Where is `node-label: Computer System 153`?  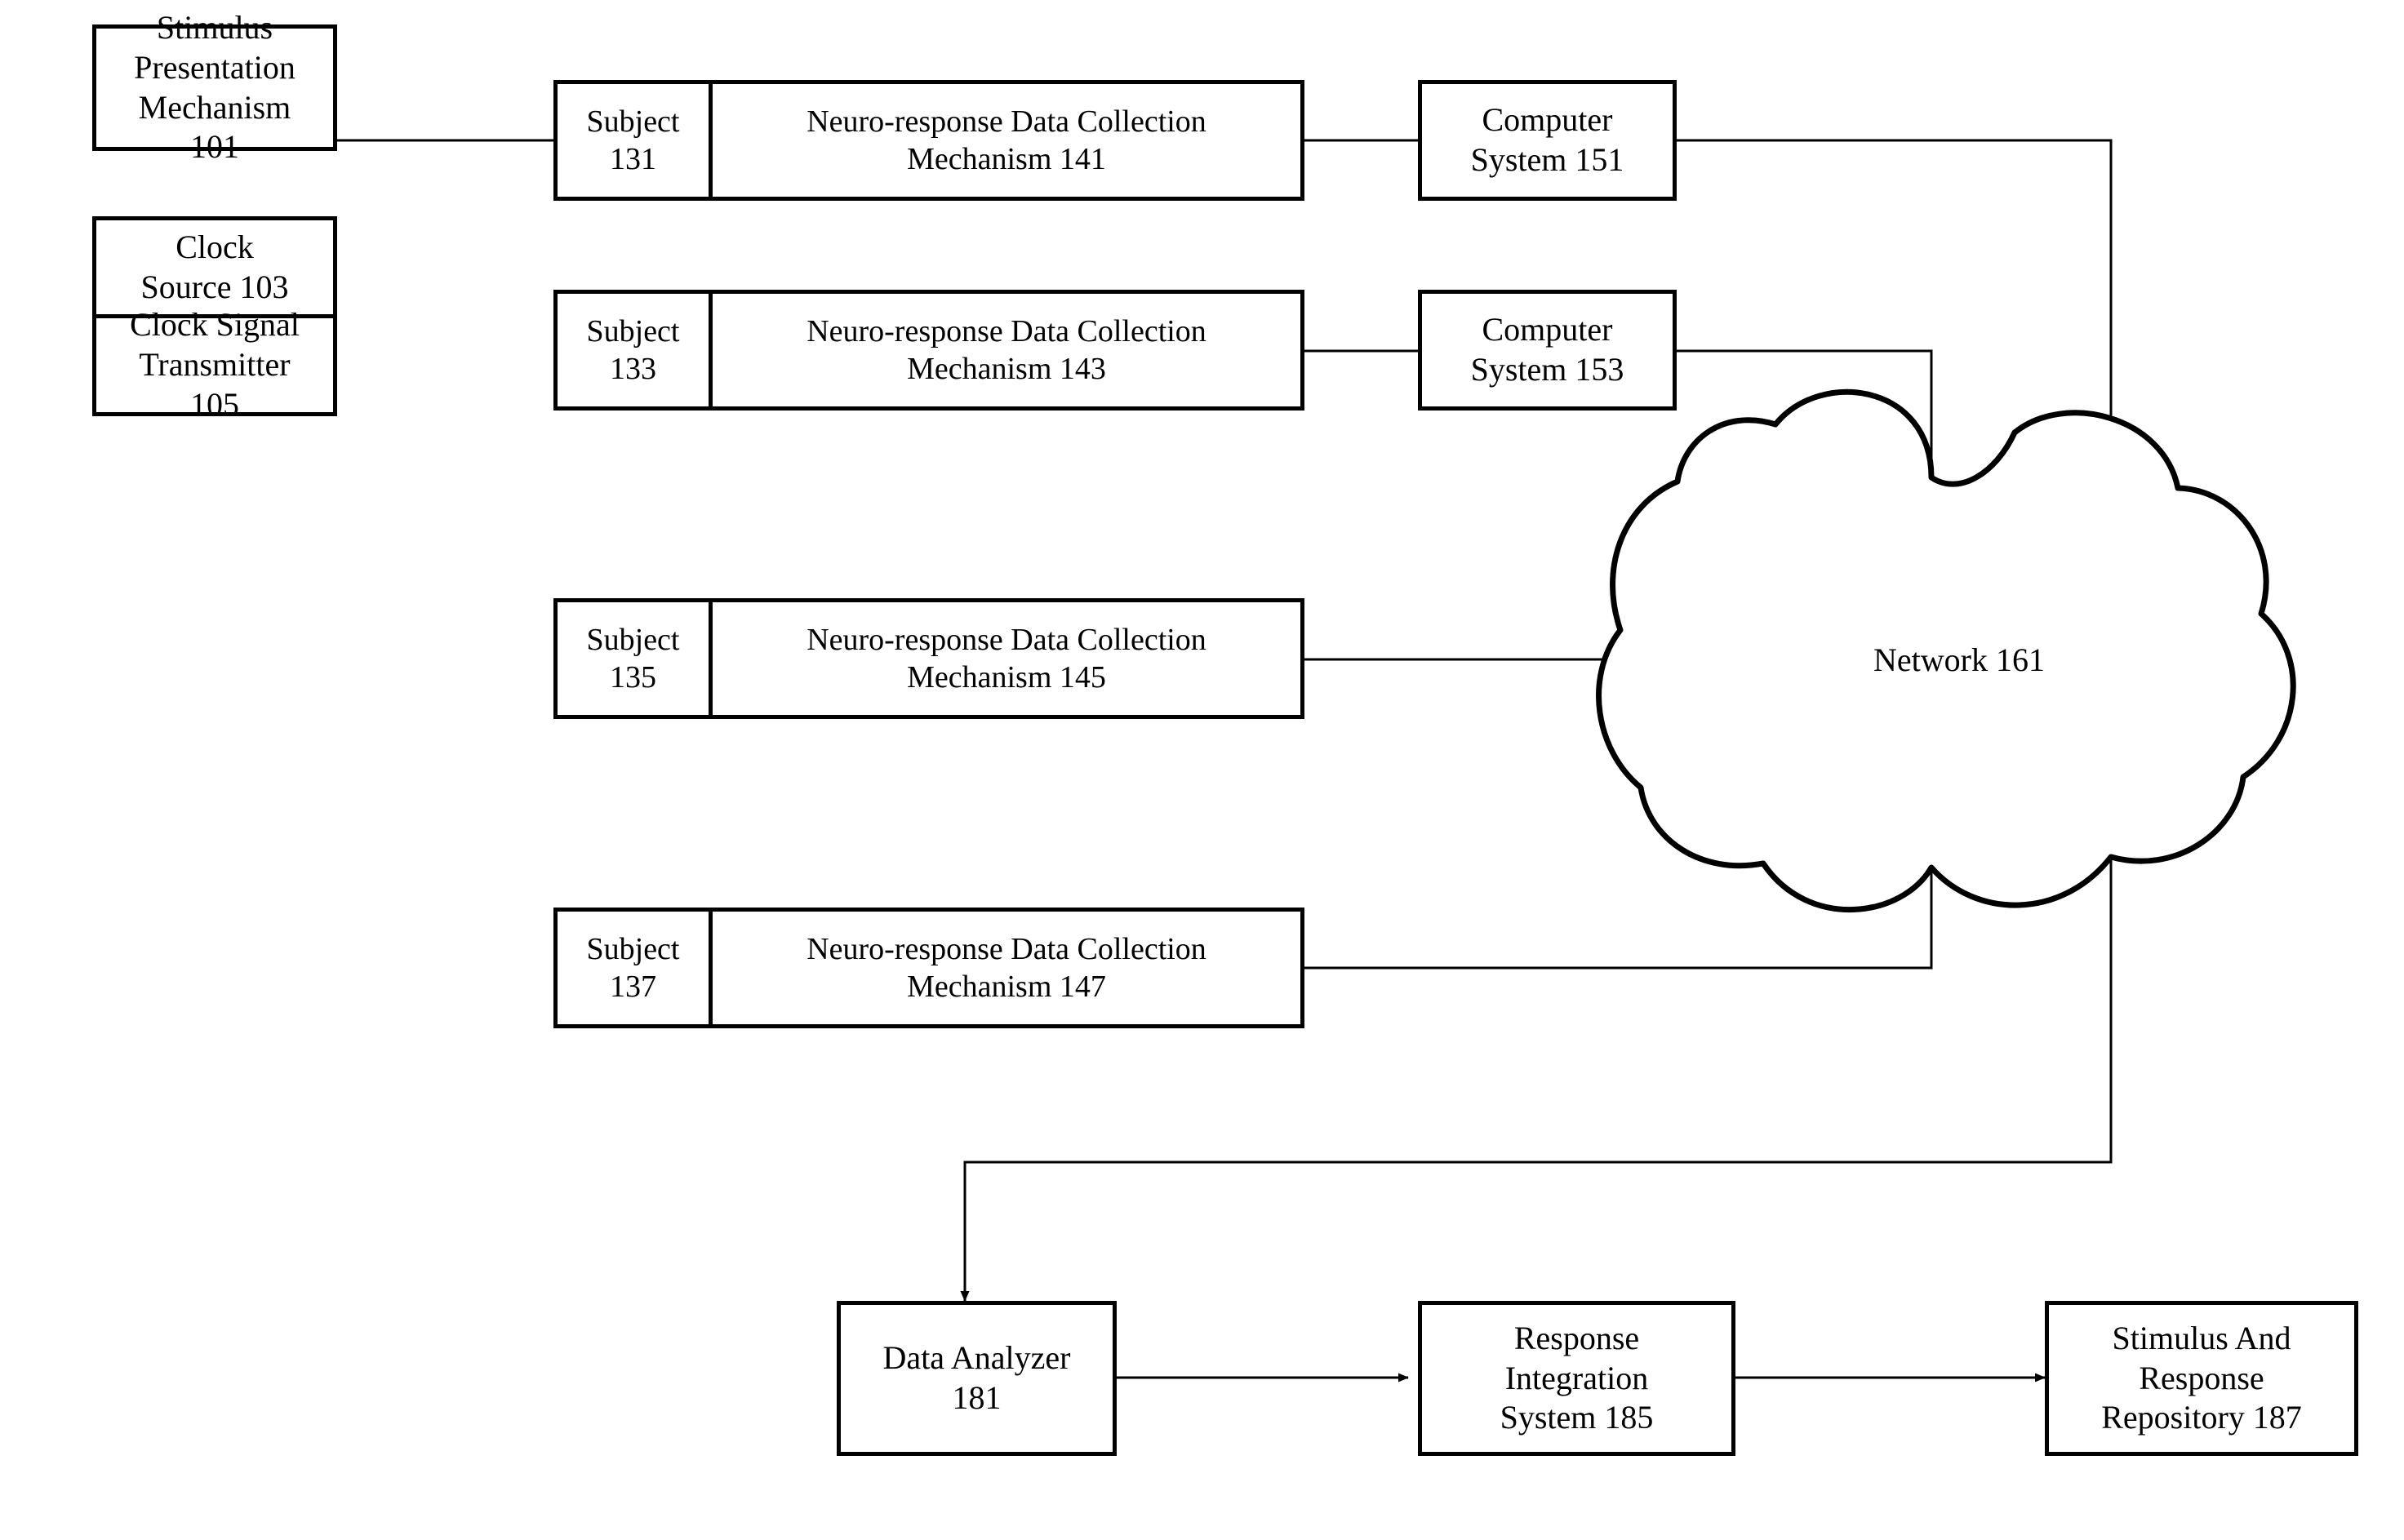
node-label: Computer System 153 is located at coordinates (1547, 349).